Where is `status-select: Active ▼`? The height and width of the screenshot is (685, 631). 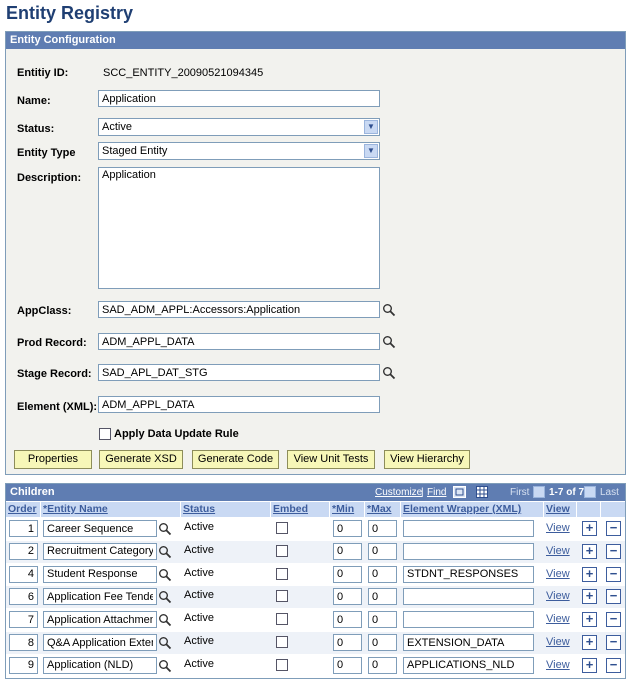 status-select: Active ▼ is located at coordinates (239, 127).